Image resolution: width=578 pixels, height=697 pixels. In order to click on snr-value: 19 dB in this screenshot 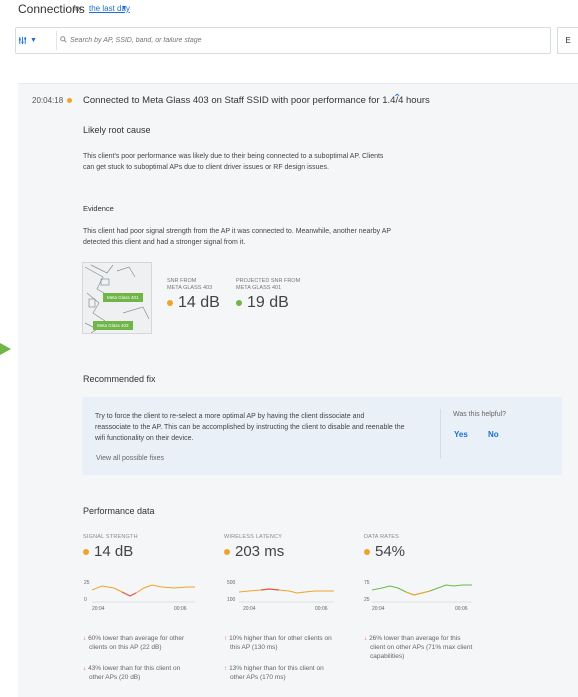, I will do `click(268, 303)`.